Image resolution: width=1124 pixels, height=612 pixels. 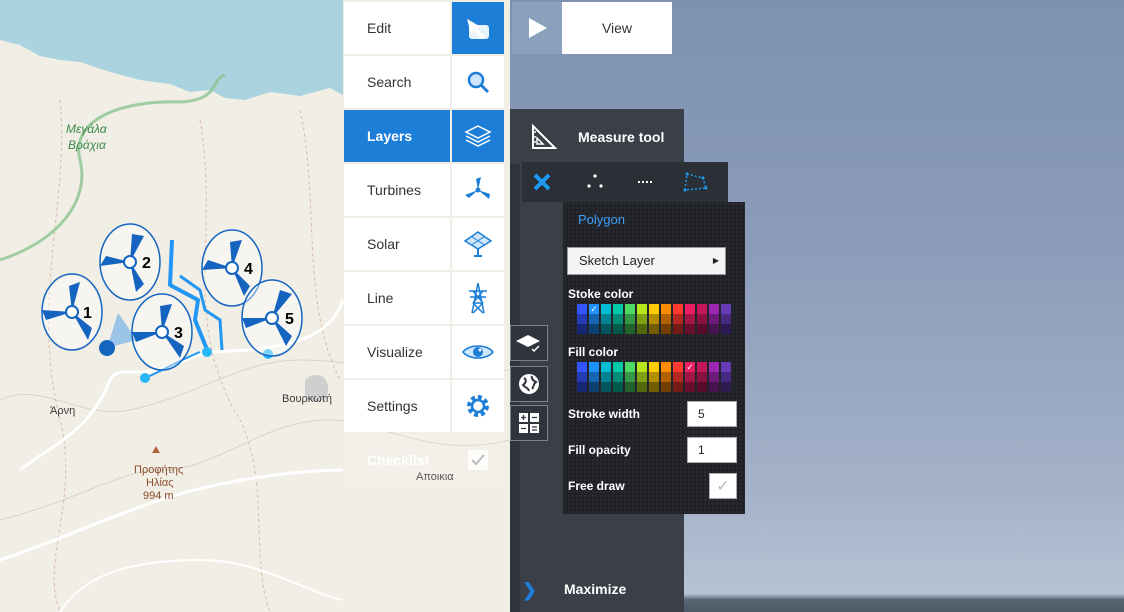 What do you see at coordinates (397, 28) in the screenshot?
I see `menu-label-edit: Edit` at bounding box center [397, 28].